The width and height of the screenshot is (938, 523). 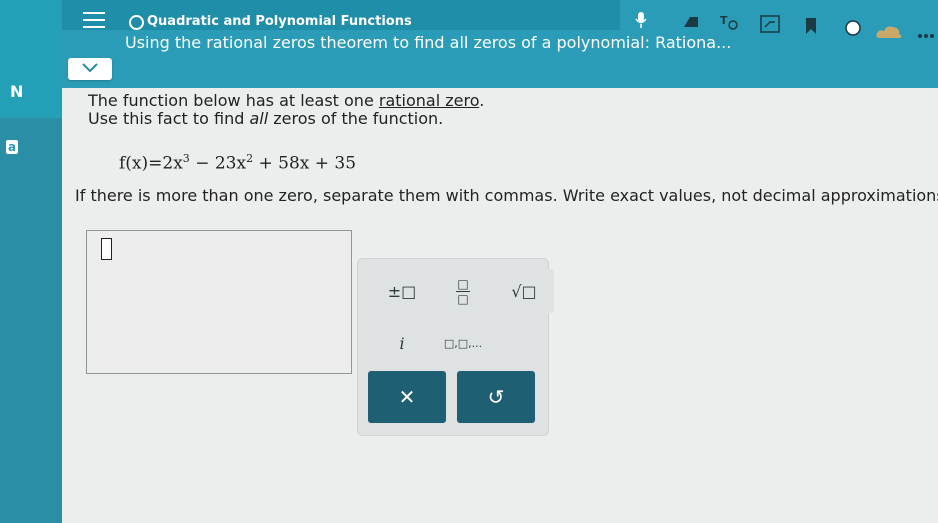 I want to click on chevron-down-icon, so click(x=90, y=68).